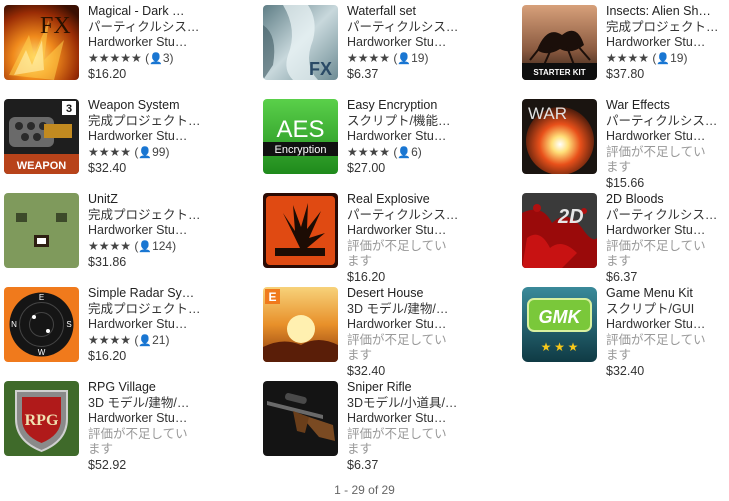 This screenshot has width=729, height=501. Describe the element at coordinates (41, 418) in the screenshot. I see `rpg-shield-icon: RPG` at that location.